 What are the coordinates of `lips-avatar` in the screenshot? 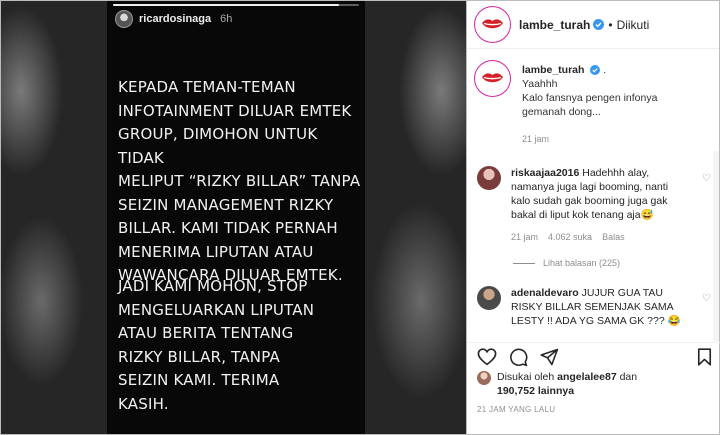 It's located at (492, 24).